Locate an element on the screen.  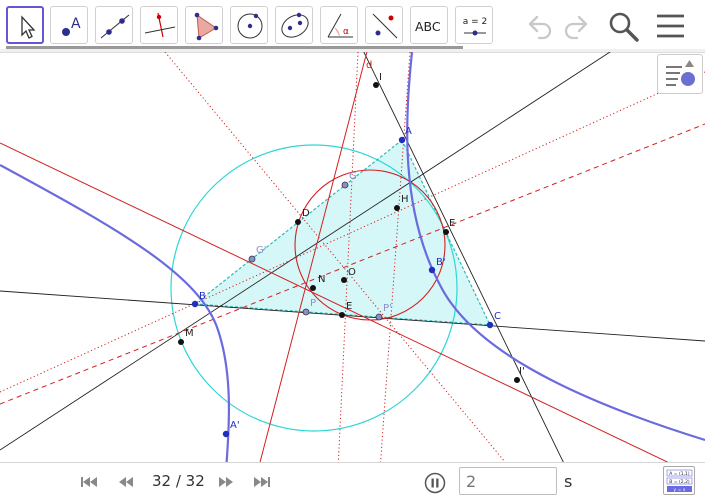
reflect-icon is located at coordinates (385, 26).